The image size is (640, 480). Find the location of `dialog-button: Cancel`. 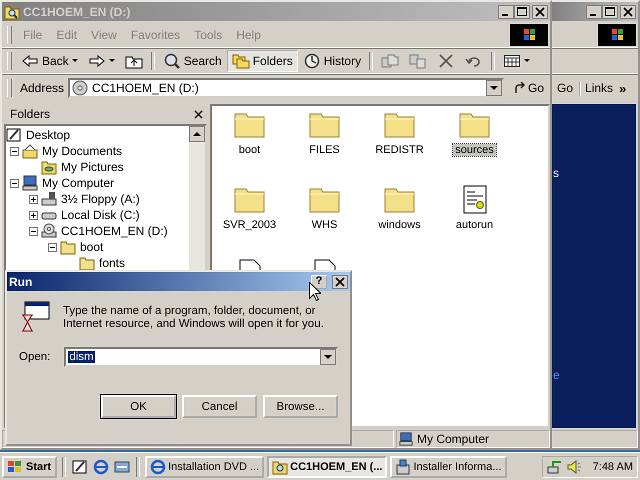

dialog-button: Cancel is located at coordinates (219, 406).